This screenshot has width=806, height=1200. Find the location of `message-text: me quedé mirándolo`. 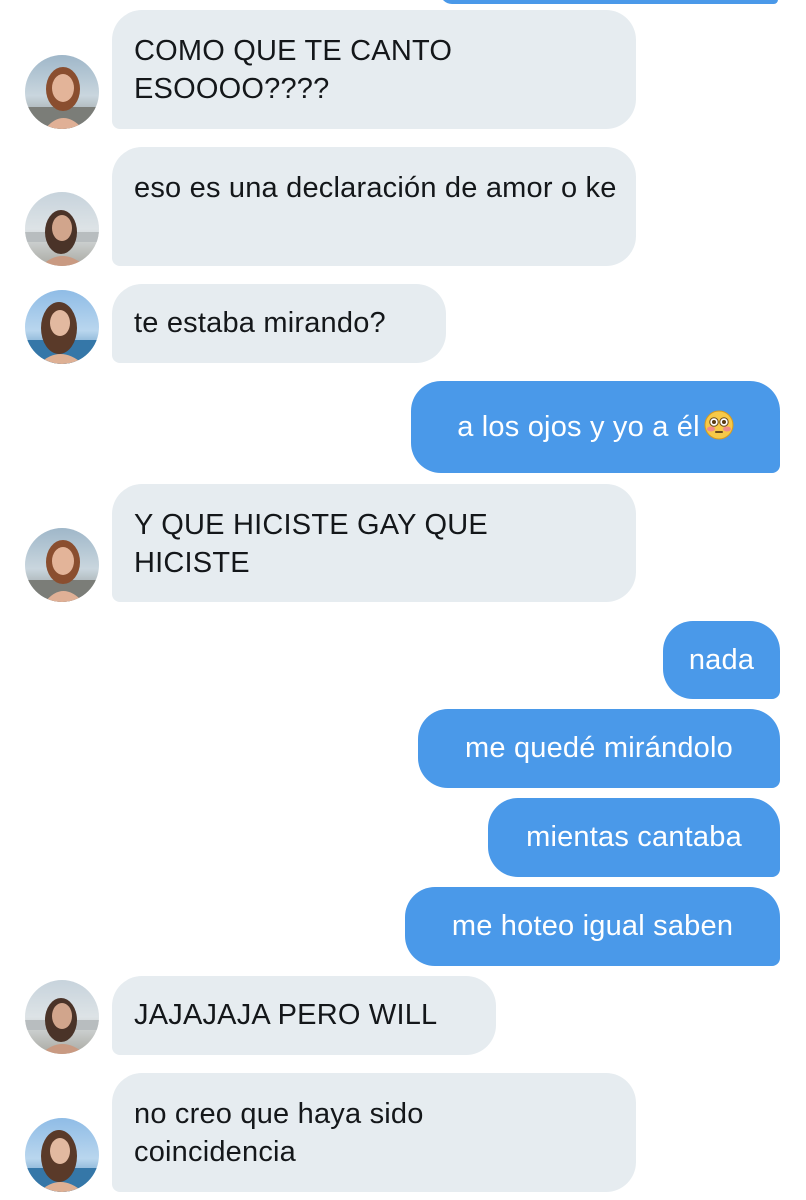

message-text: me quedé mirándolo is located at coordinates (599, 748).